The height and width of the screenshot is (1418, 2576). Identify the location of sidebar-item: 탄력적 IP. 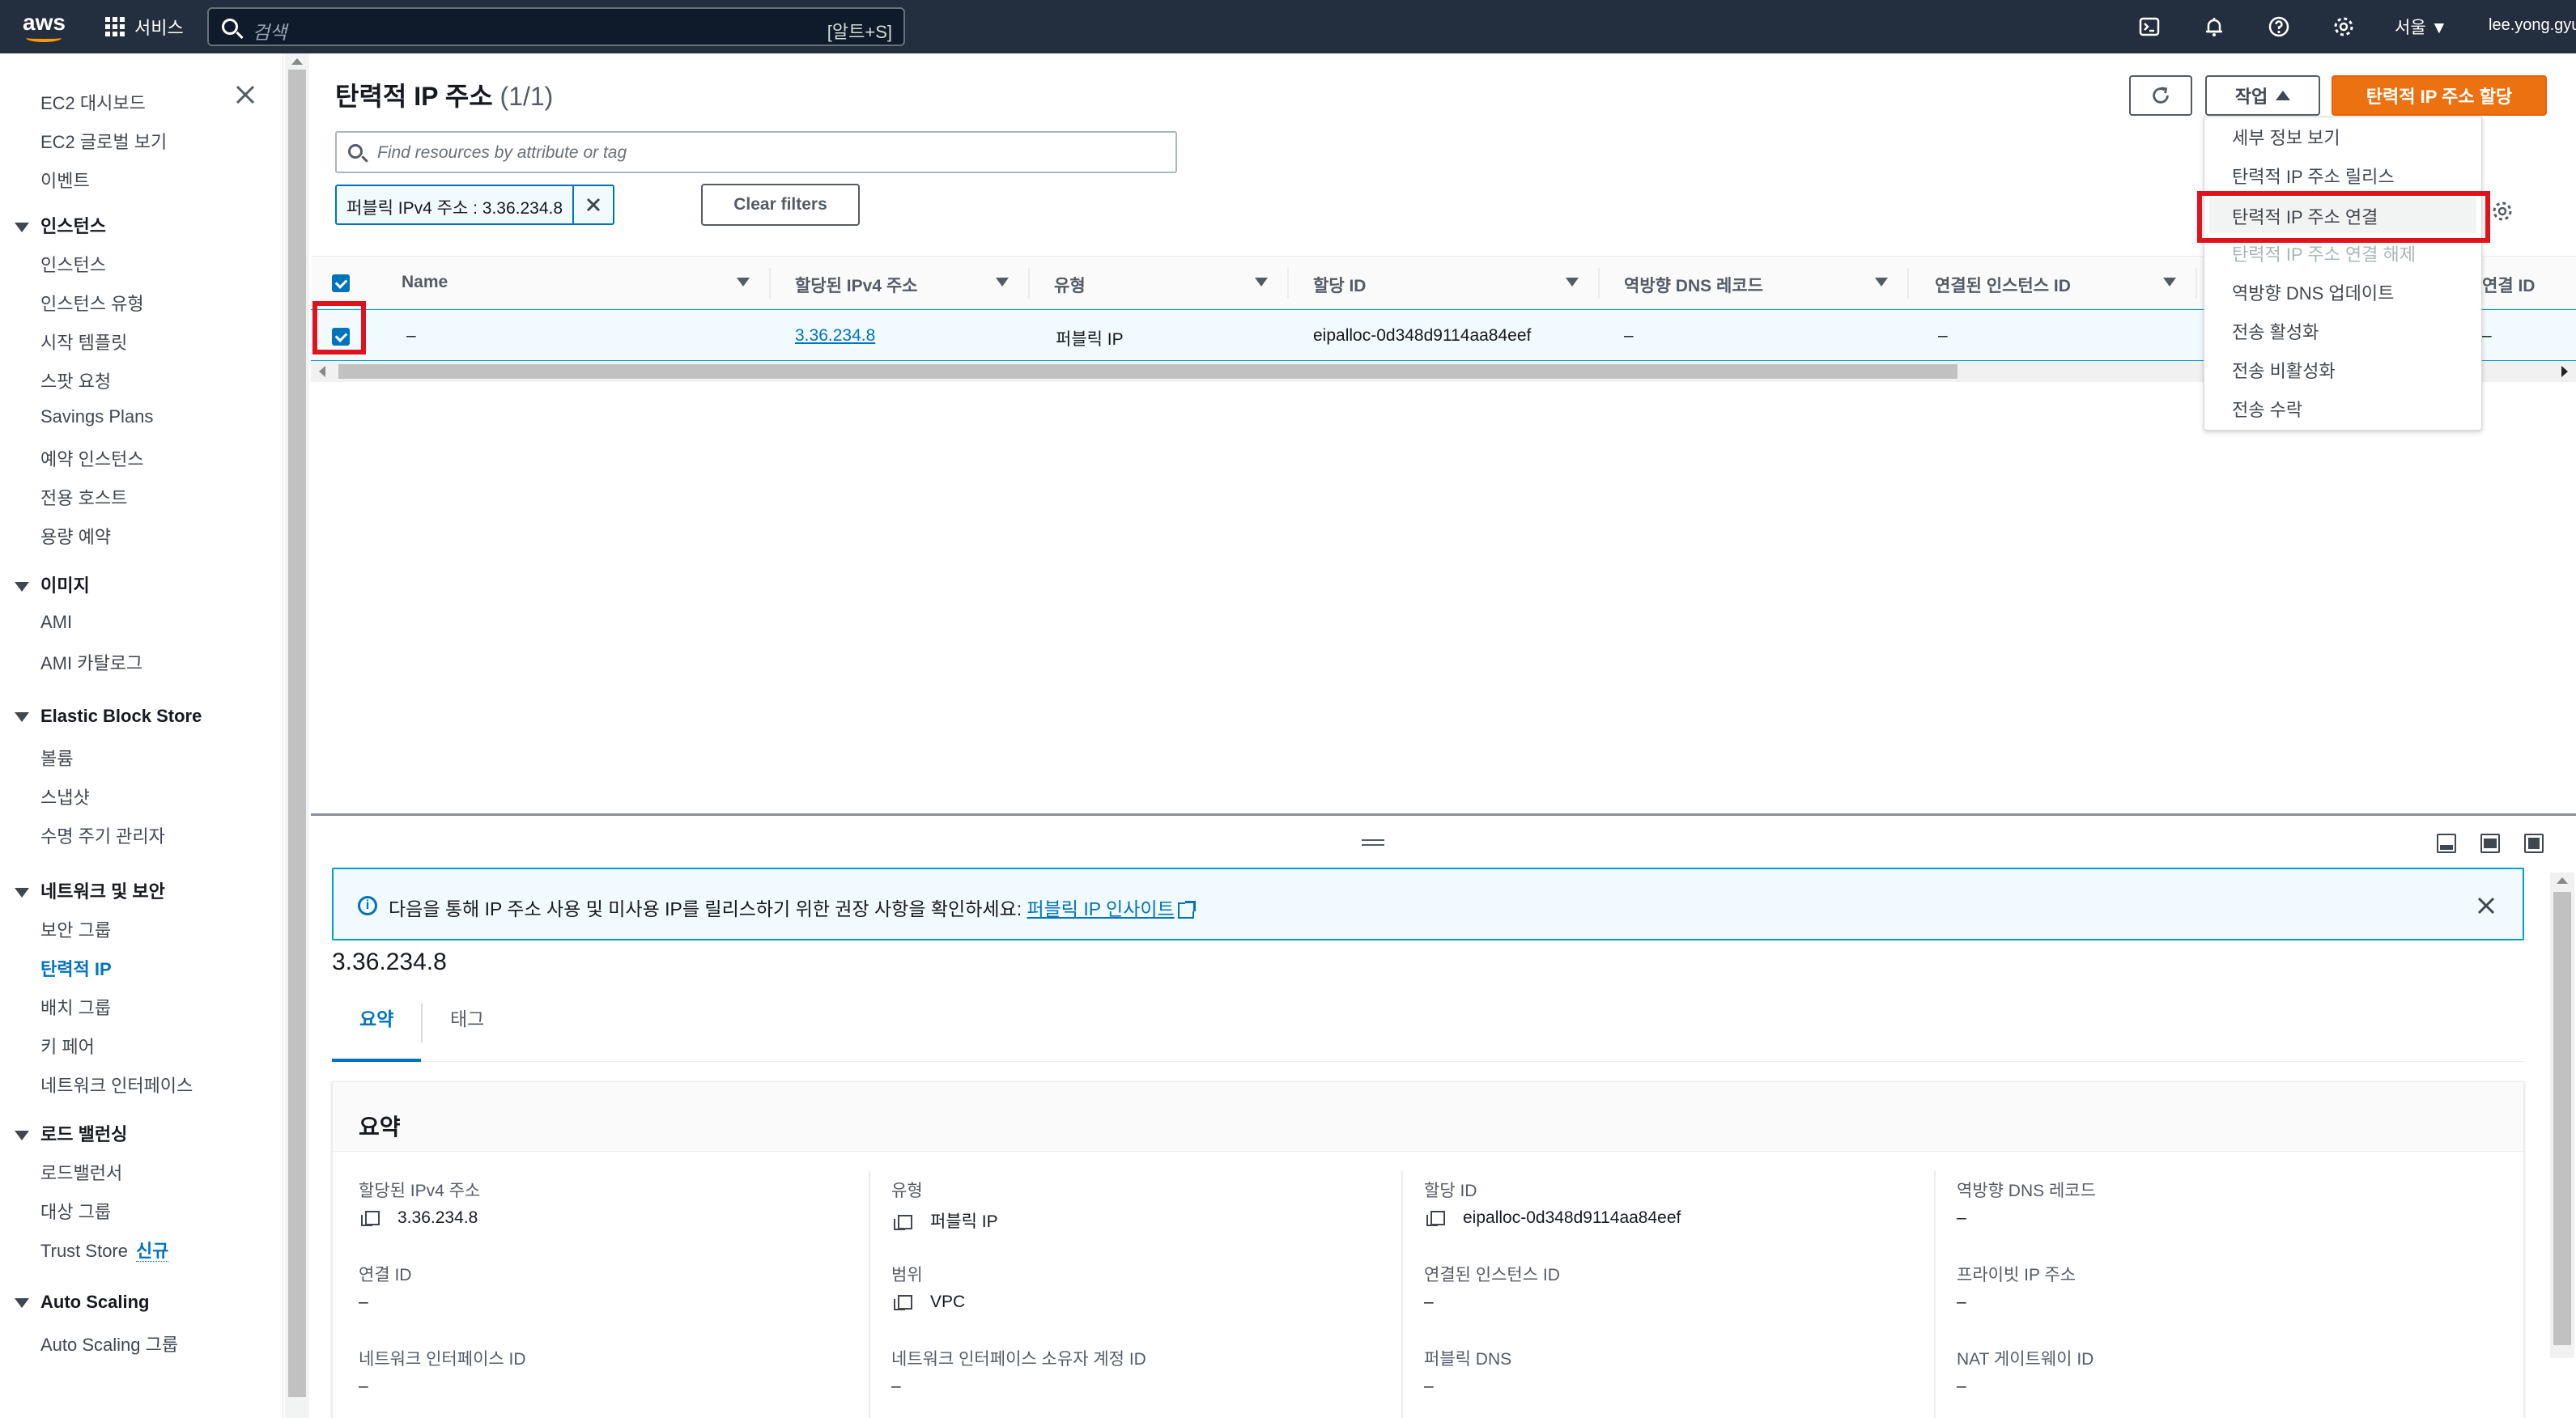
(76, 968).